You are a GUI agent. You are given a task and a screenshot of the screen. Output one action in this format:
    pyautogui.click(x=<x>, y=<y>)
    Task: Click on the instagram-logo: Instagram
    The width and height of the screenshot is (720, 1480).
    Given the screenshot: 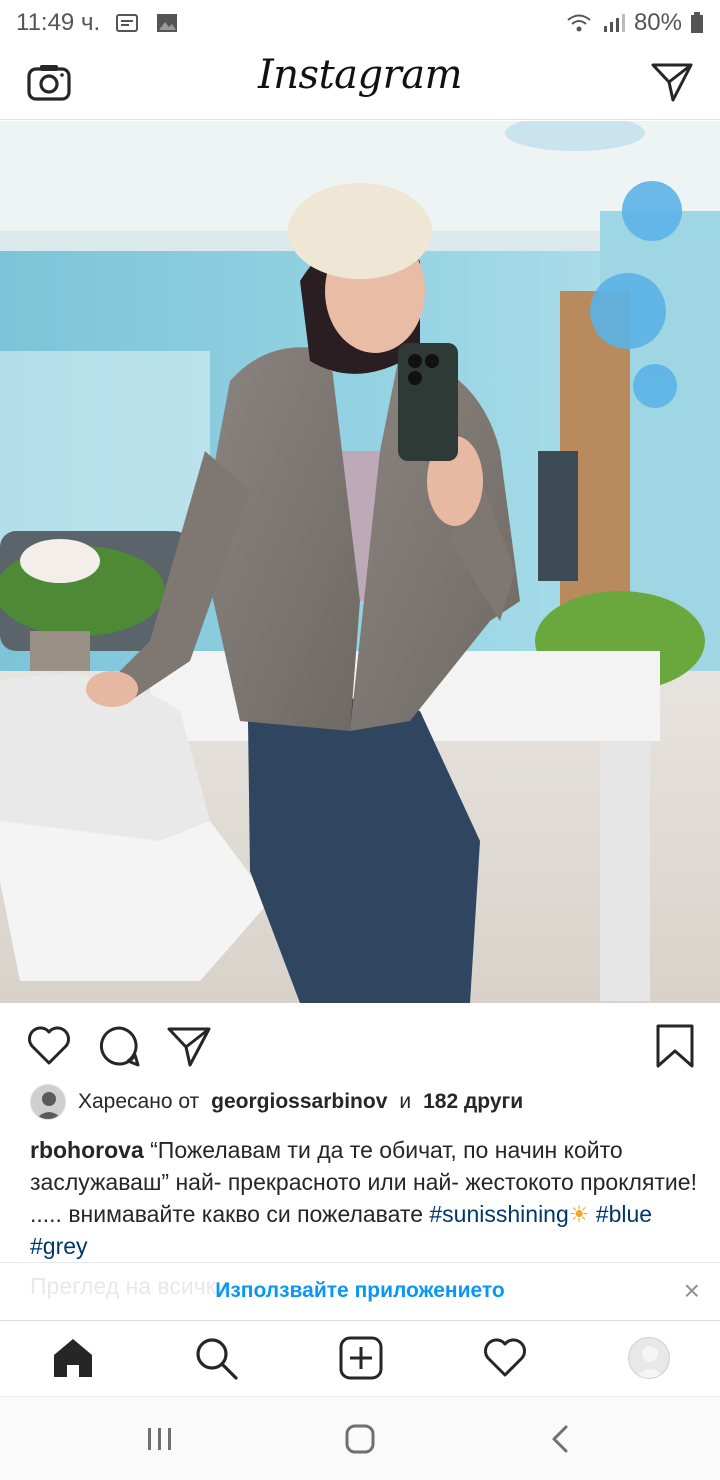 What is the action you would take?
    pyautogui.click(x=360, y=75)
    